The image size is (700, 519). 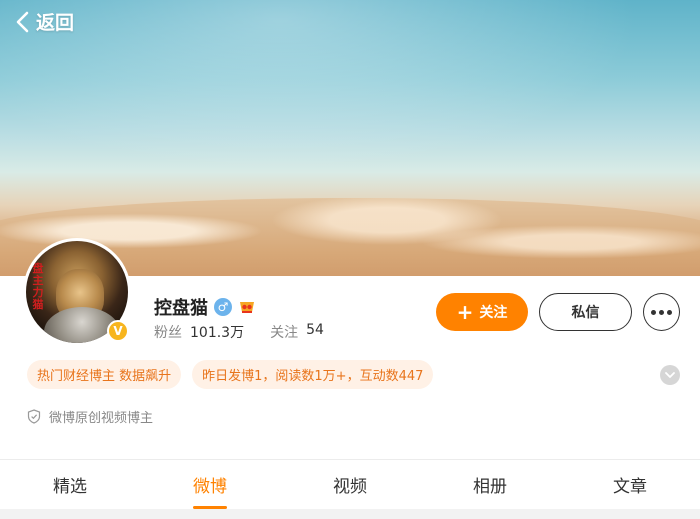 I want to click on shield-icon, so click(x=34, y=416).